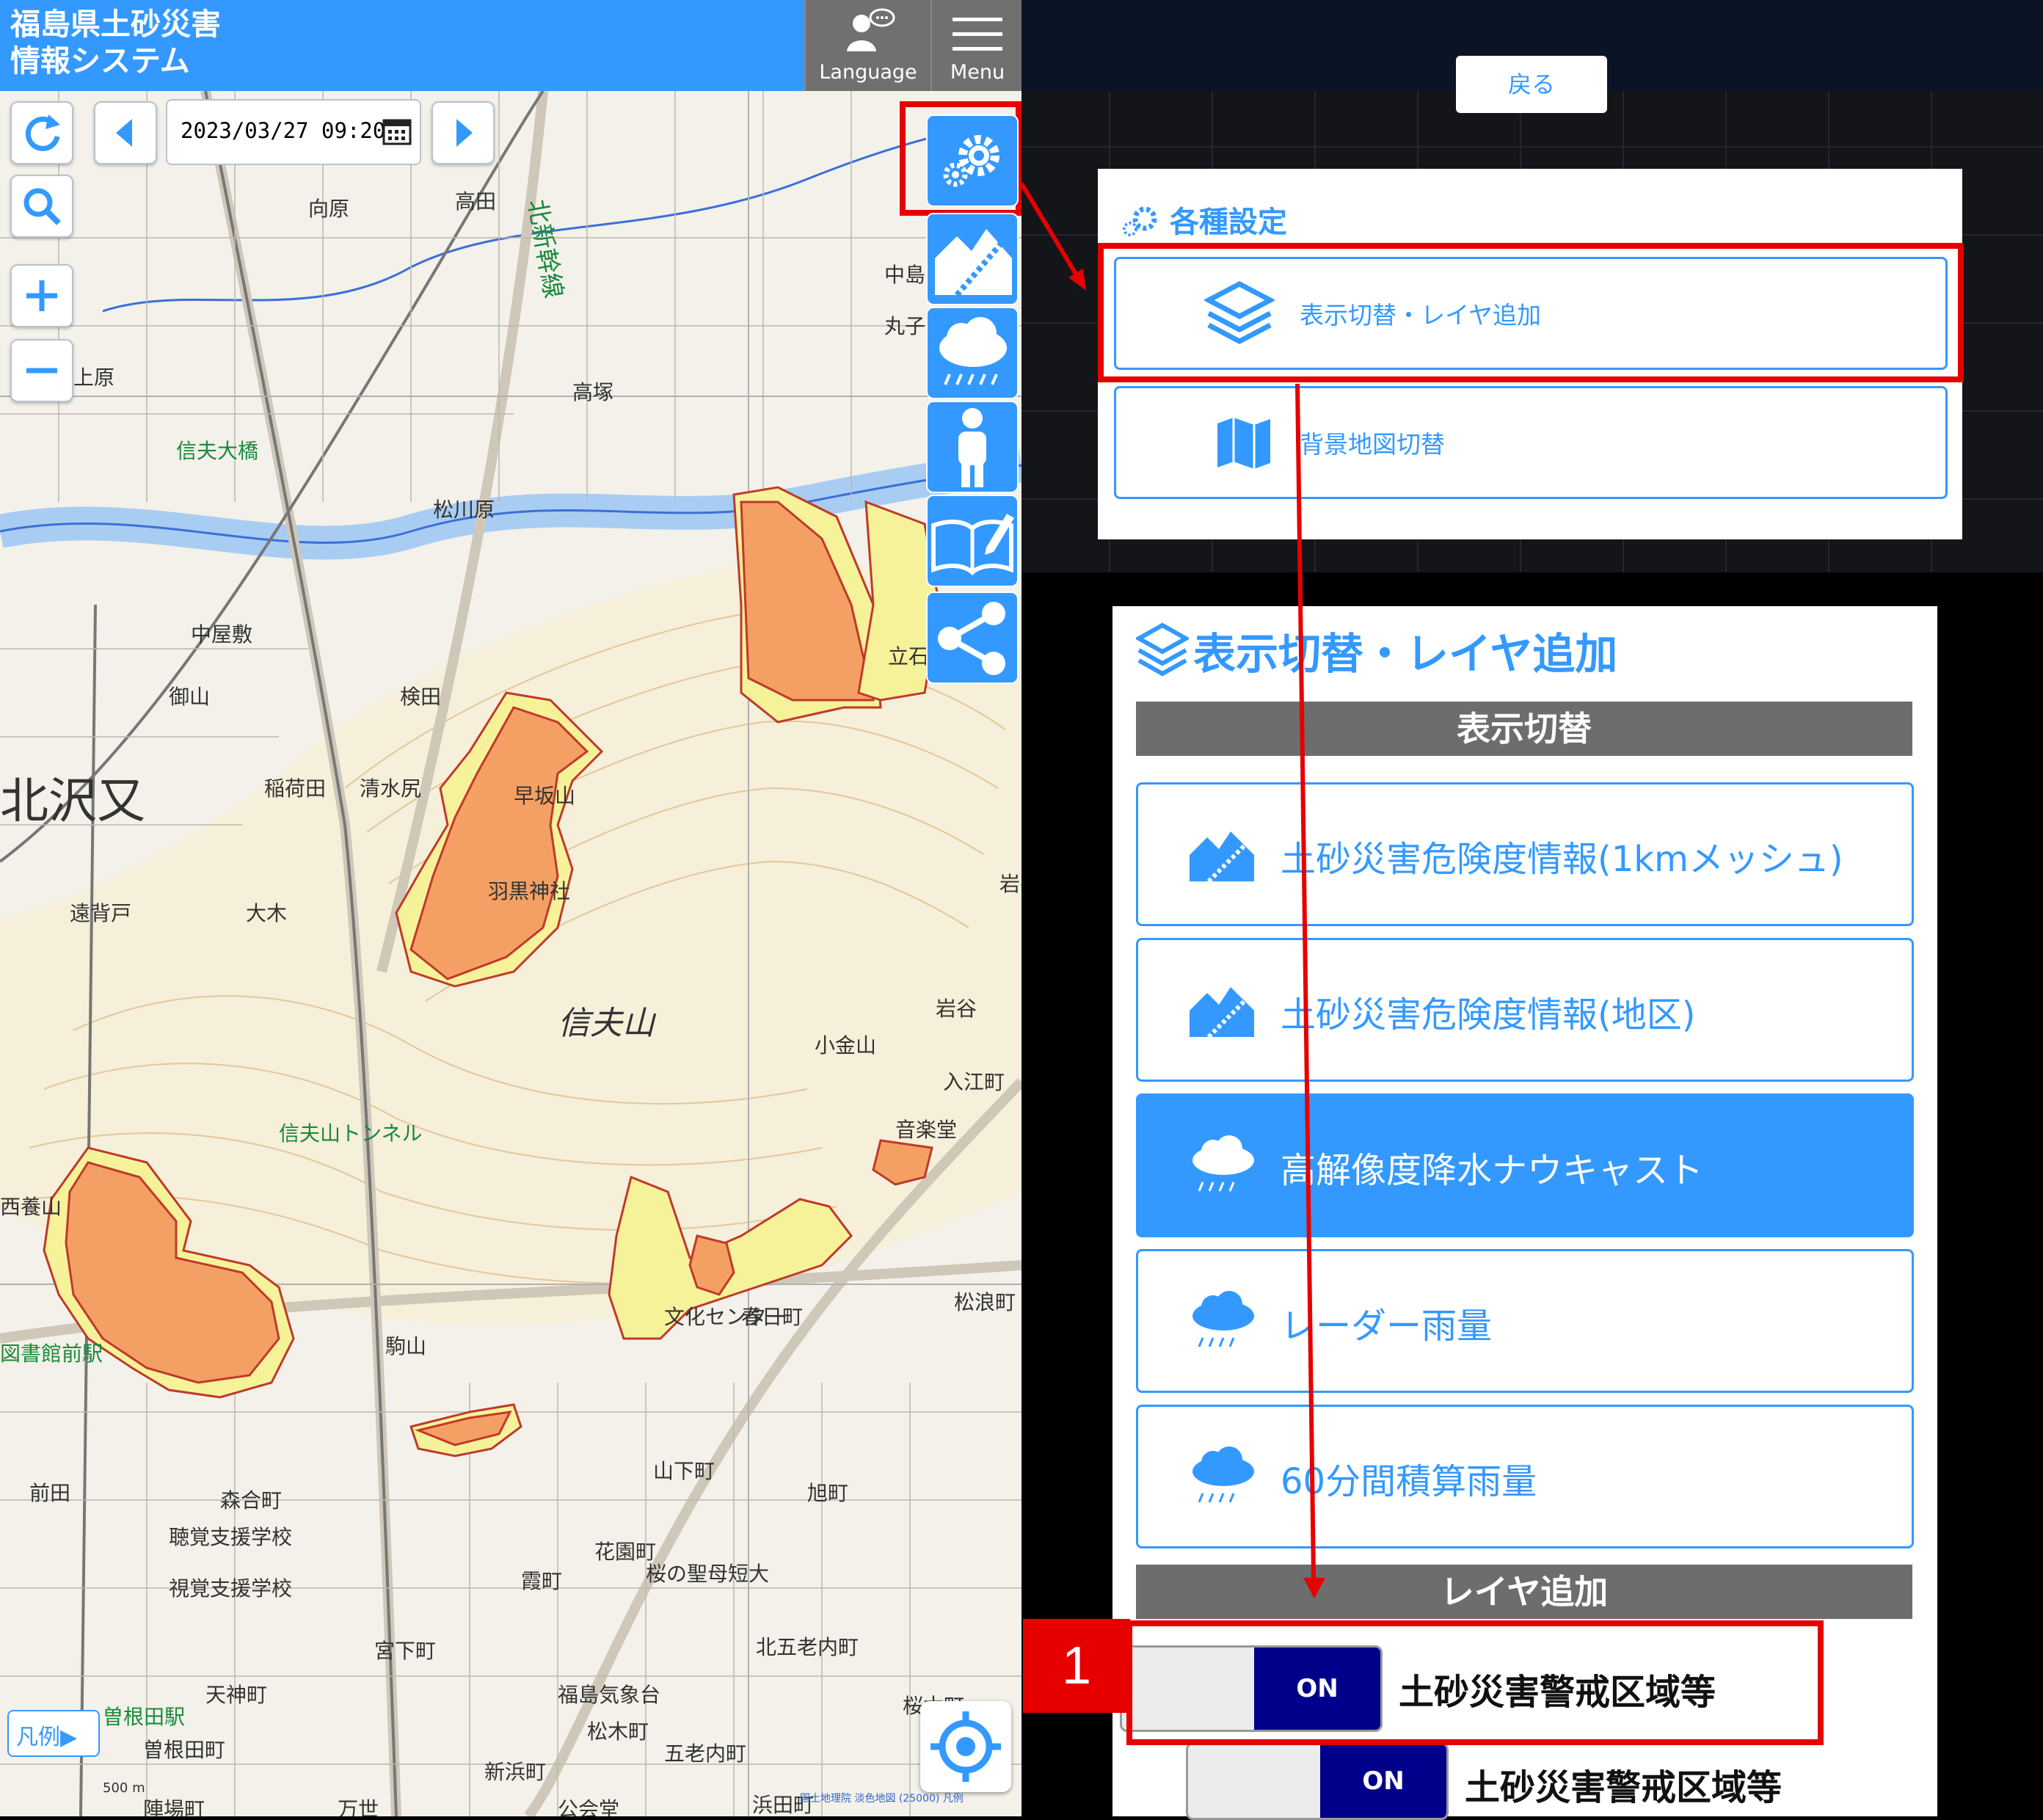 The image size is (2043, 1820). What do you see at coordinates (93, 378) in the screenshot?
I see `map-label: 上原` at bounding box center [93, 378].